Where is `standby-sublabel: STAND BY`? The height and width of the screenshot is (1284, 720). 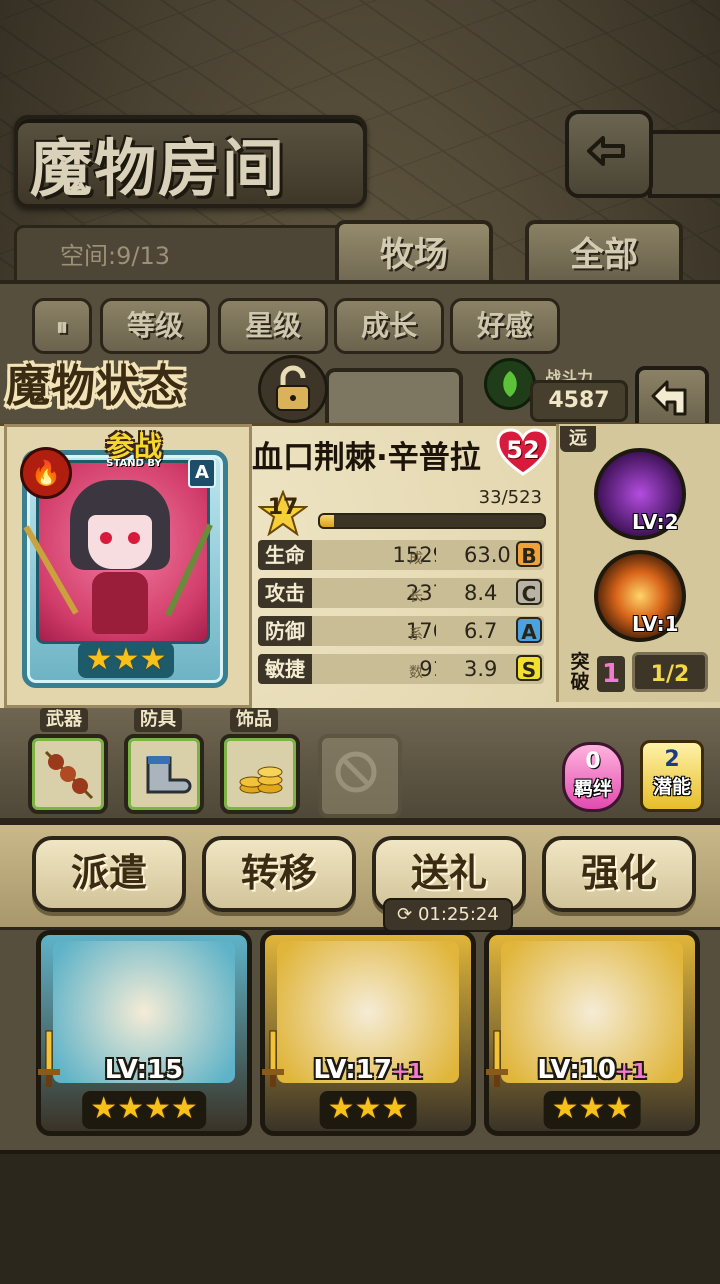 standby-sublabel: STAND BY is located at coordinates (134, 463).